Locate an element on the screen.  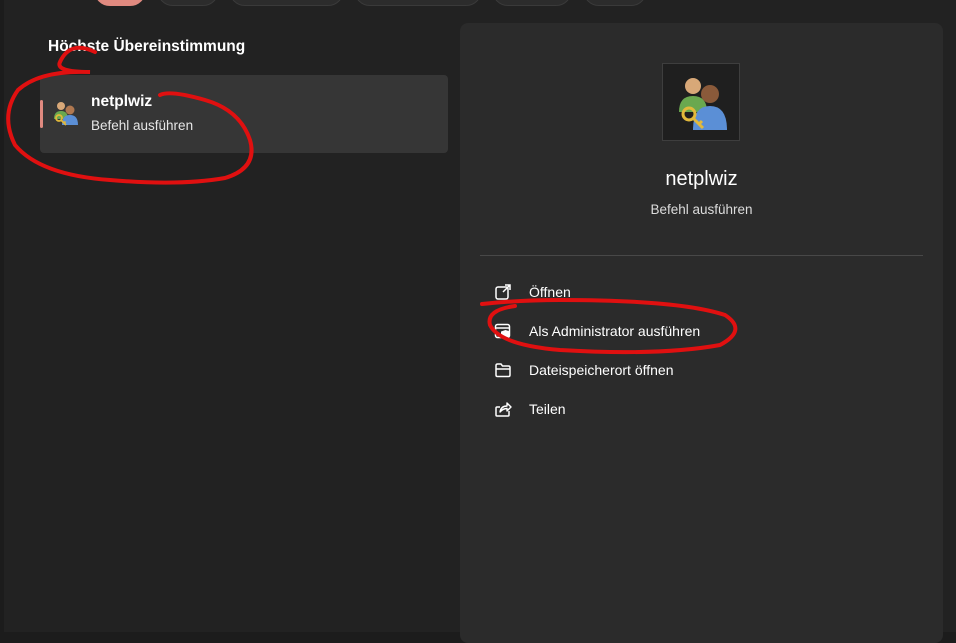
filter-pill-active is located at coordinates (120, 3).